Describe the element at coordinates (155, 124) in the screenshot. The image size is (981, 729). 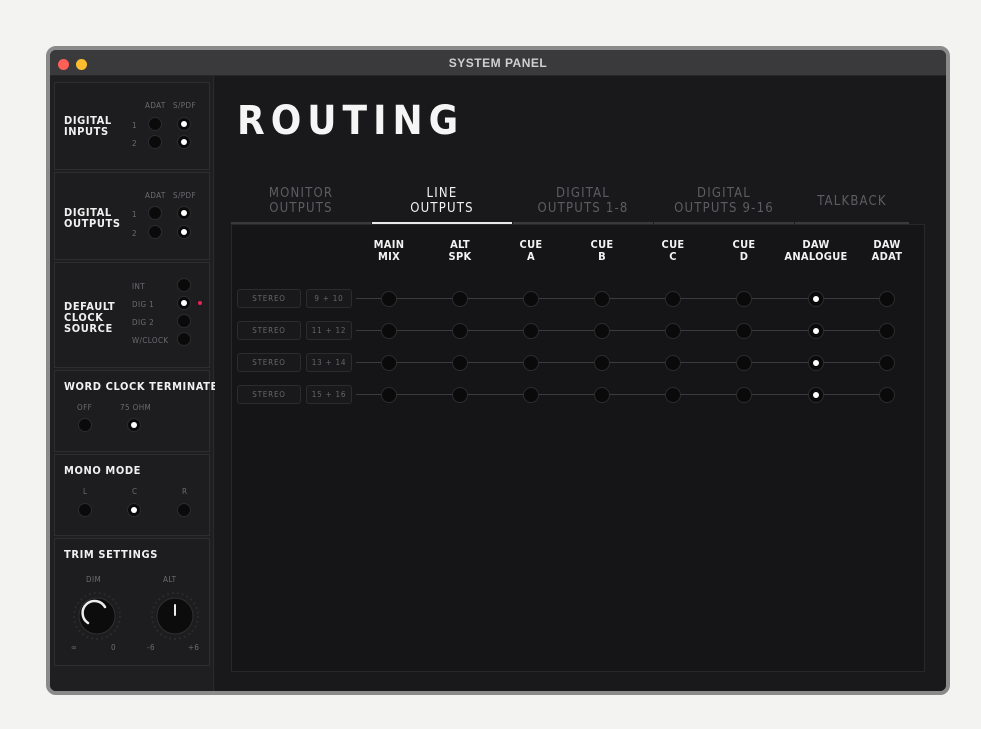
I see `digital-input-1-adat-radio` at that location.